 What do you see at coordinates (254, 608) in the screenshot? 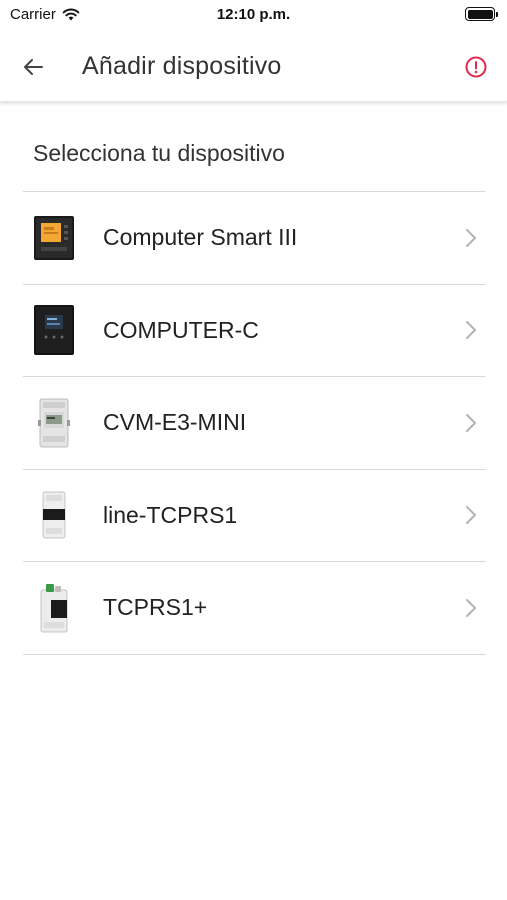
I see `device-row-tcprs1-plus: TCPRS1+` at bounding box center [254, 608].